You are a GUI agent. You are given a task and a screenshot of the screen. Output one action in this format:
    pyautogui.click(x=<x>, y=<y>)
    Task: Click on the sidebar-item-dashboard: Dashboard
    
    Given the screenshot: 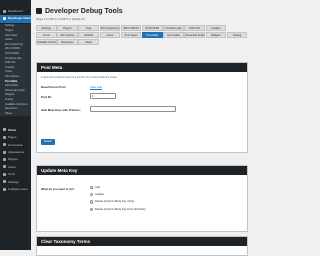 What is the action you would take?
    pyautogui.click(x=15, y=11)
    